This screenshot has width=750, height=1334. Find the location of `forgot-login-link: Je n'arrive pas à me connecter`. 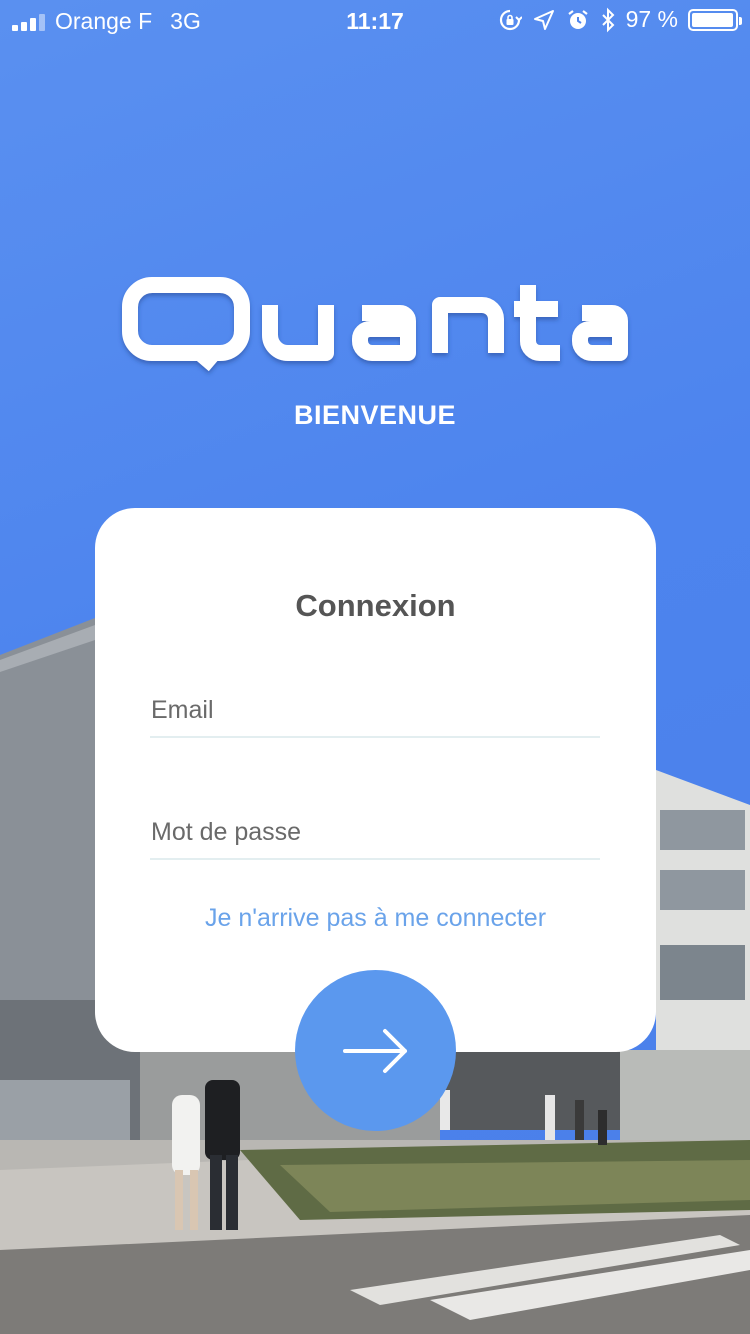

forgot-login-link: Je n'arrive pas à me connecter is located at coordinates (375, 918).